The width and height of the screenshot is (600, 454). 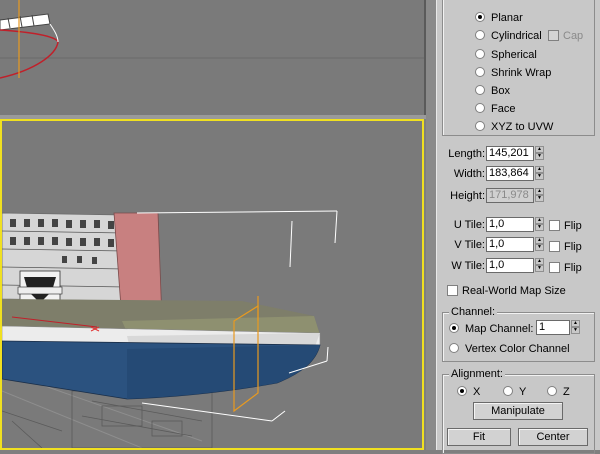 I want to click on height-label: Height:, so click(x=467, y=196).